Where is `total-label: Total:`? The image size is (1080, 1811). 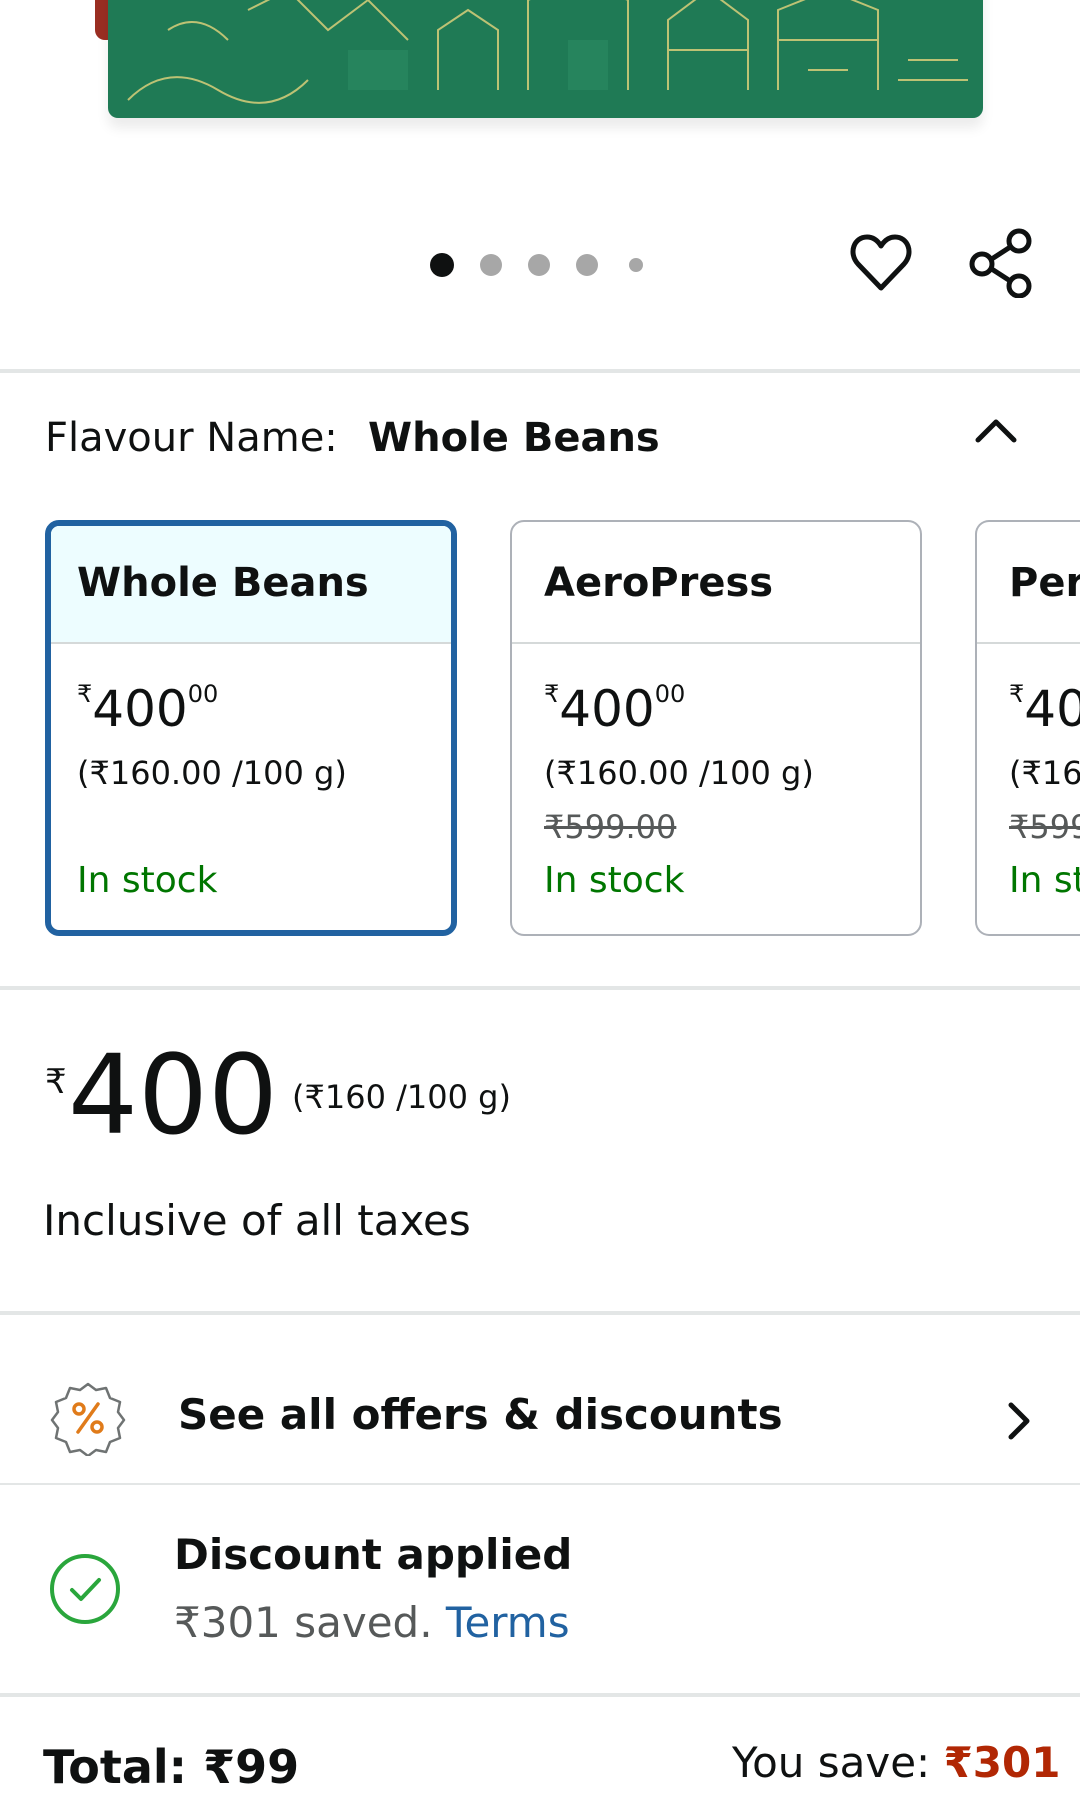
total-label: Total: is located at coordinates (115, 1767).